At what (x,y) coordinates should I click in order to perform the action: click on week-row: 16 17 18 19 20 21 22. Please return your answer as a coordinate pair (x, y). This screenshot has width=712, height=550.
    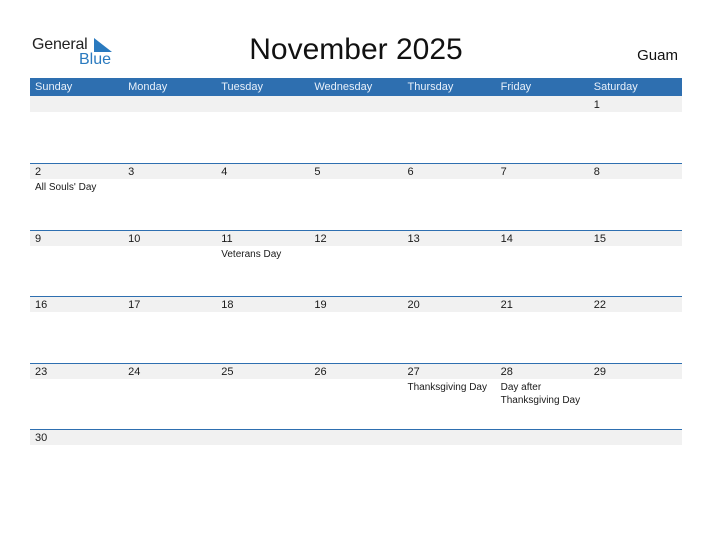
    Looking at the image, I should click on (356, 329).